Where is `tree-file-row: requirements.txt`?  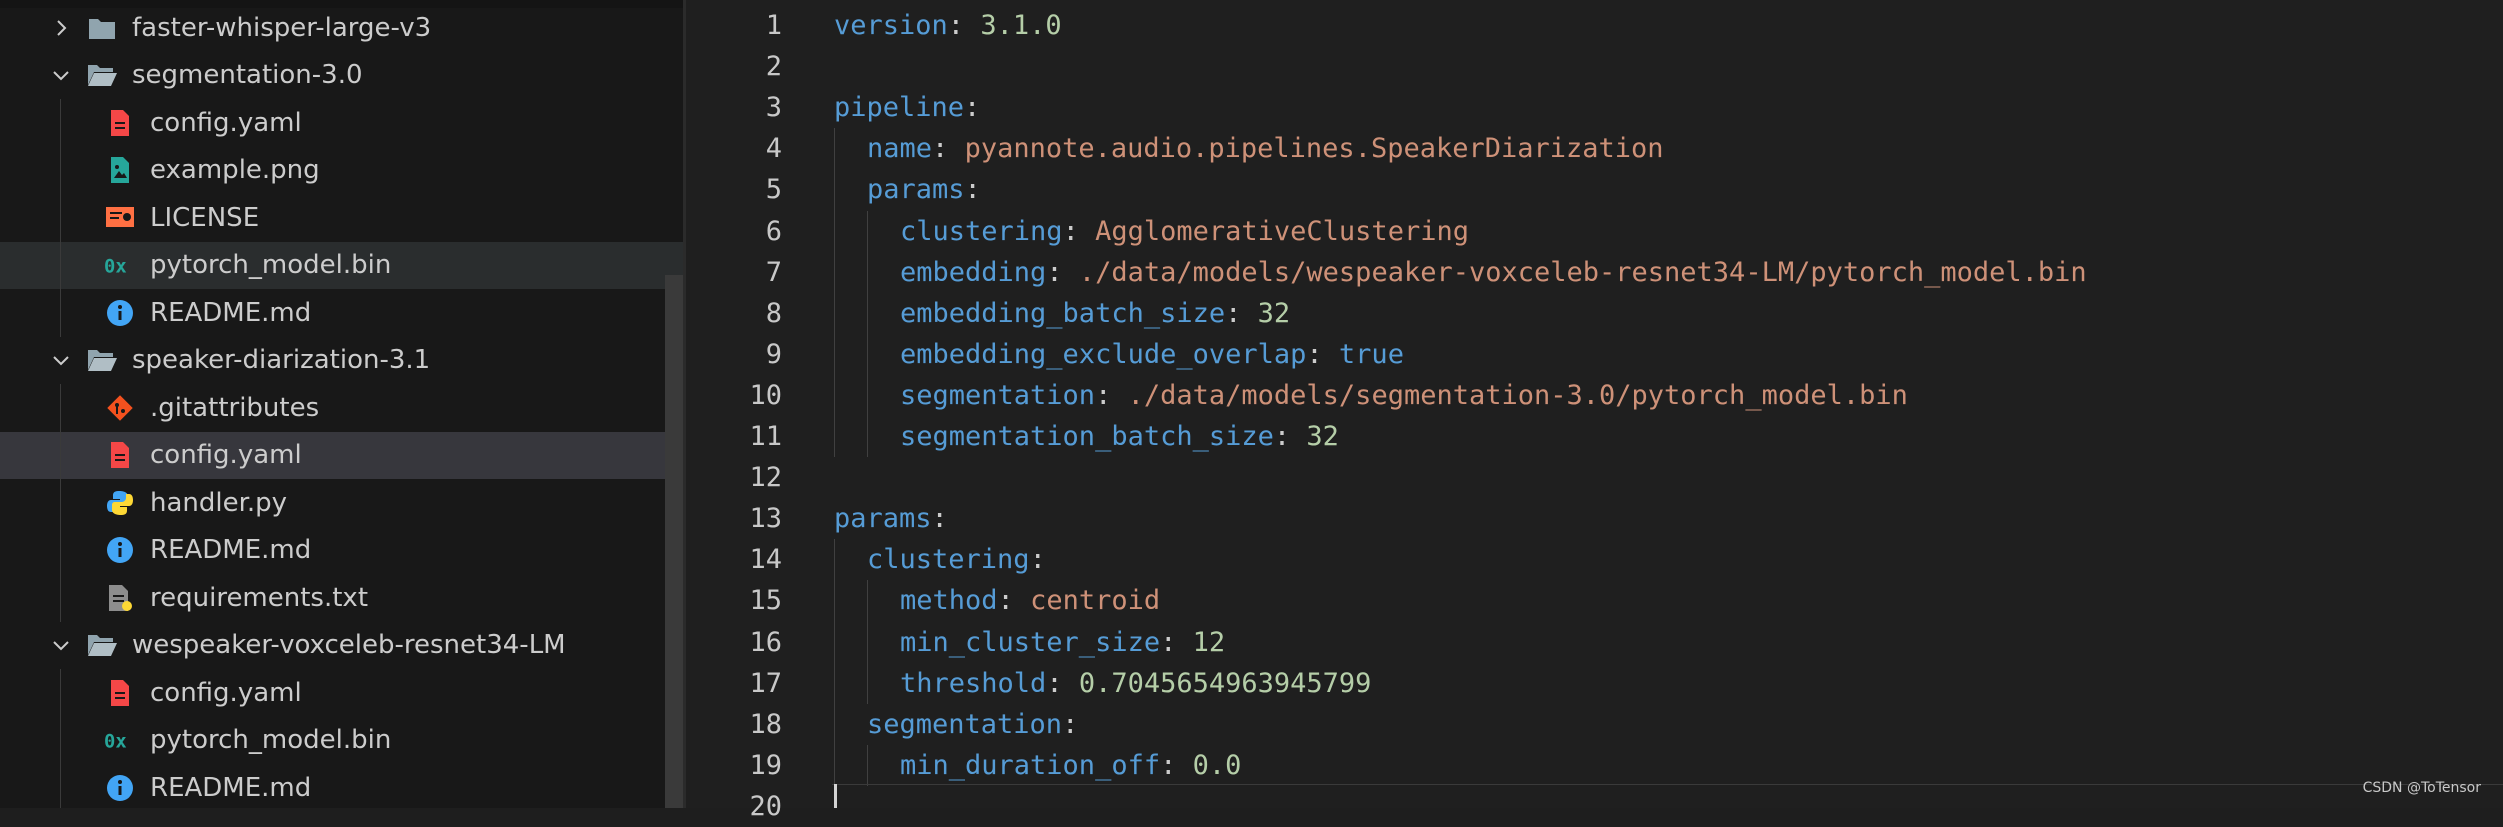
tree-file-row: requirements.txt is located at coordinates (343, 597).